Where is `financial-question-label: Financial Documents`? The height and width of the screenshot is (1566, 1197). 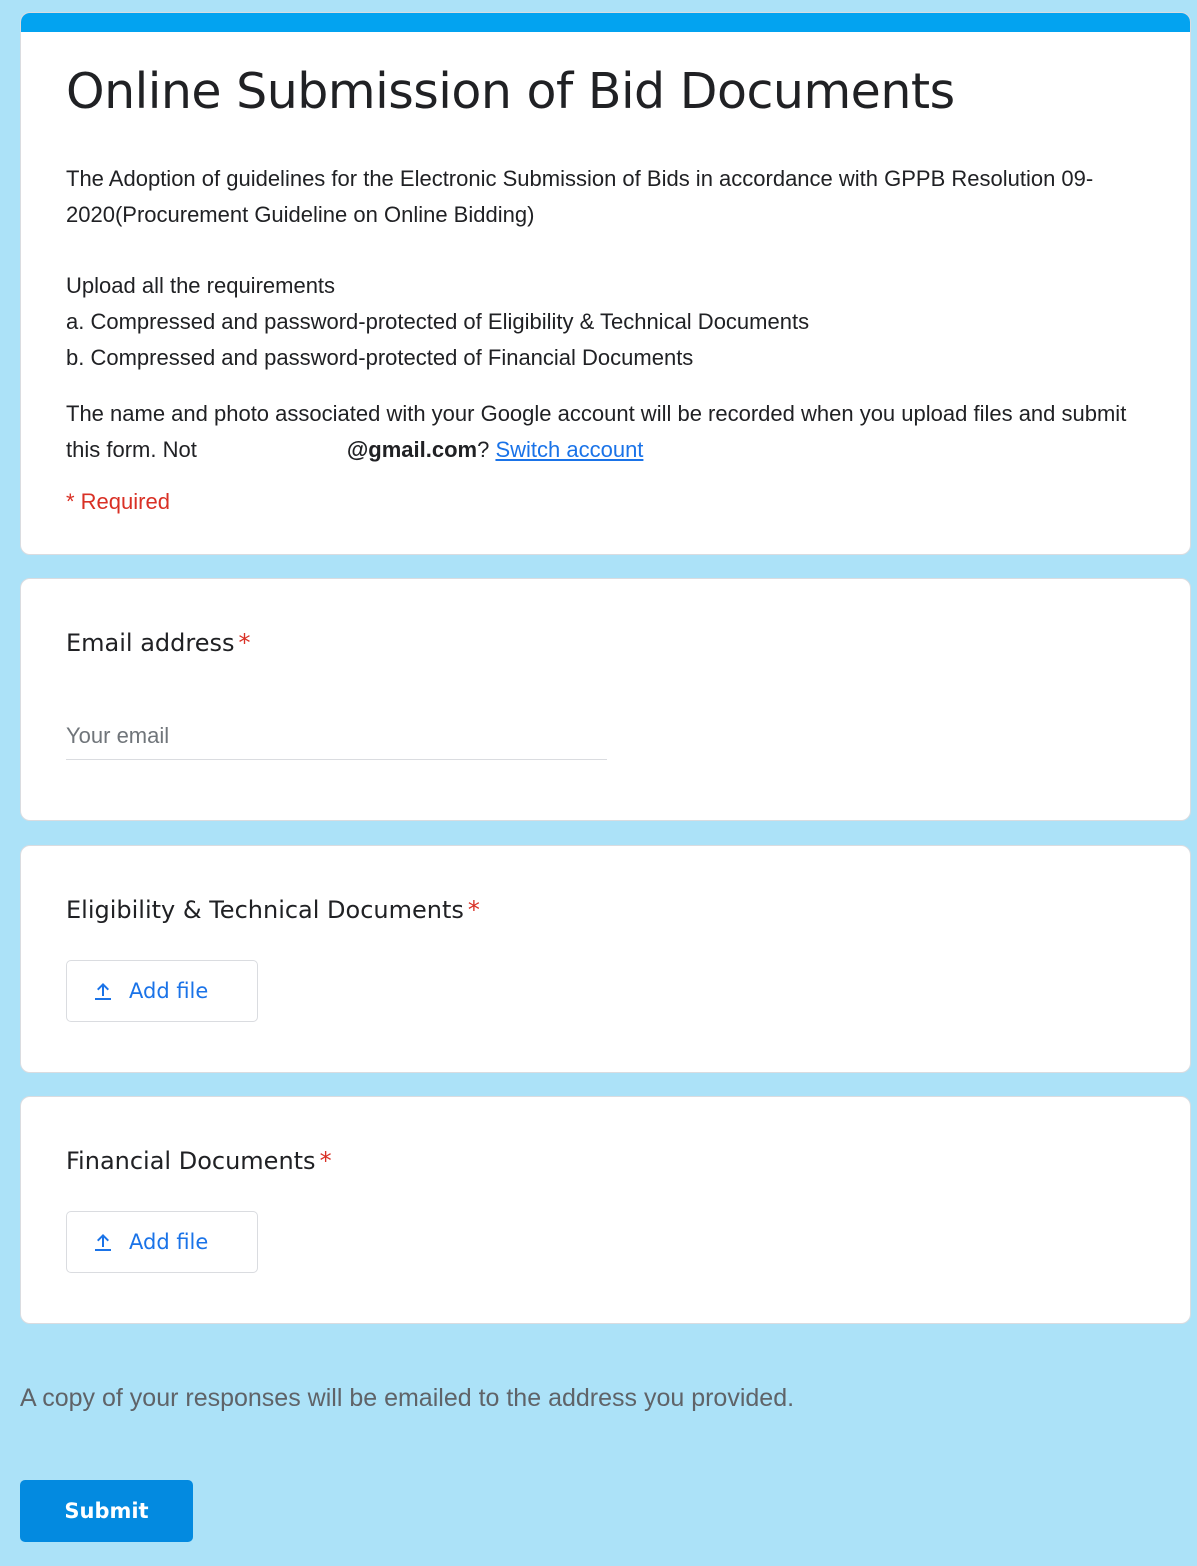
financial-question-label: Financial Documents is located at coordinates (191, 1161).